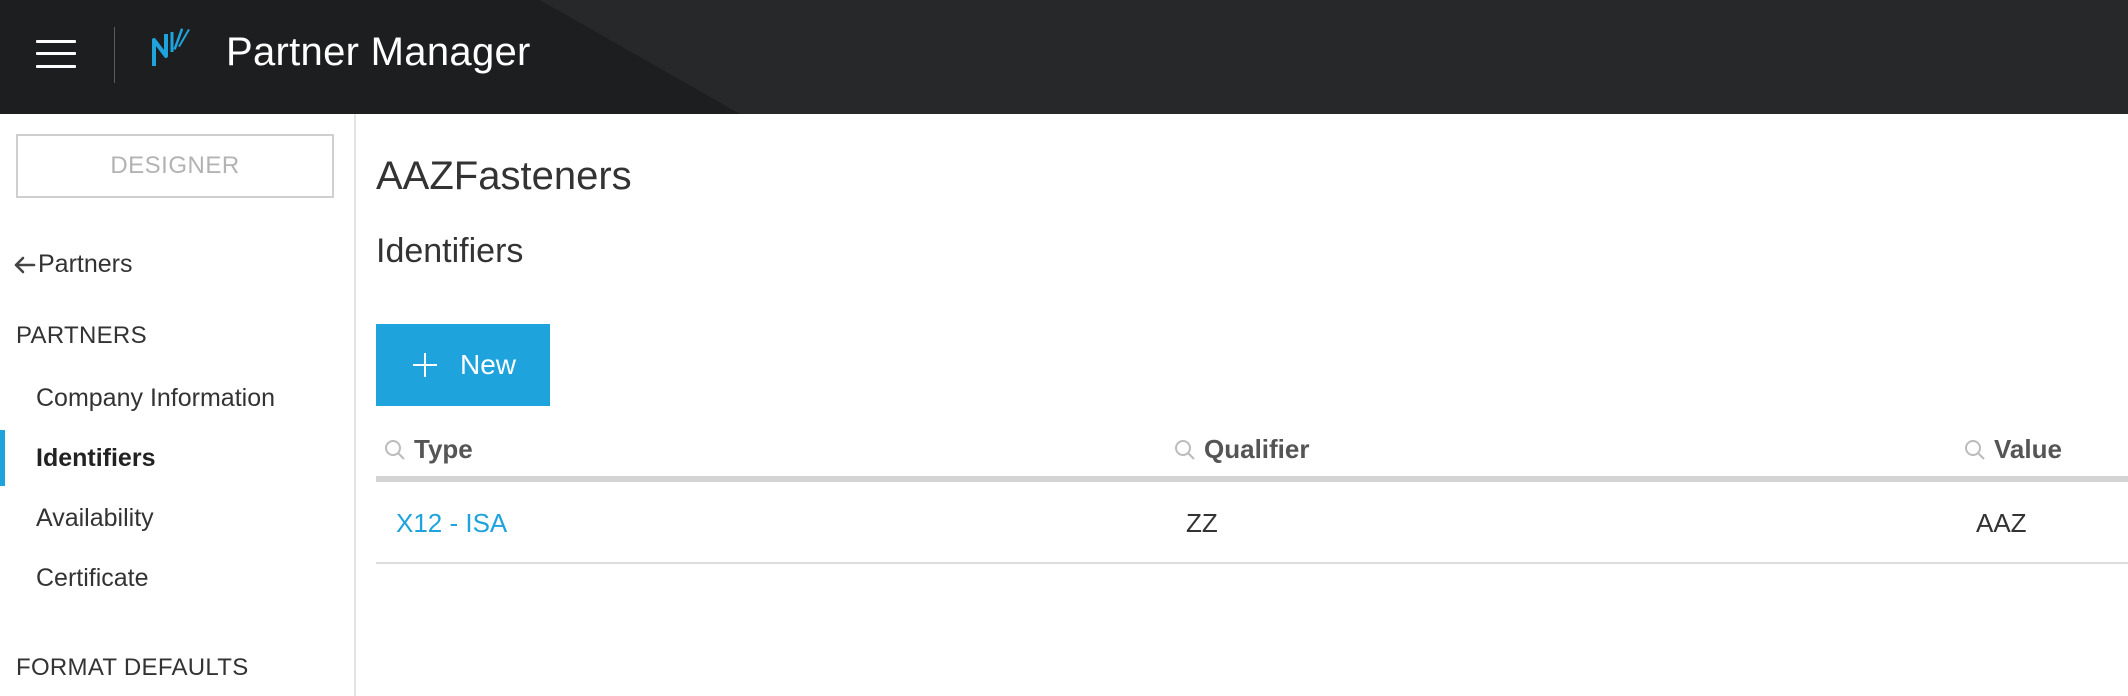  Describe the element at coordinates (378, 52) in the screenshot. I see `app-title: Partner Manager` at that location.